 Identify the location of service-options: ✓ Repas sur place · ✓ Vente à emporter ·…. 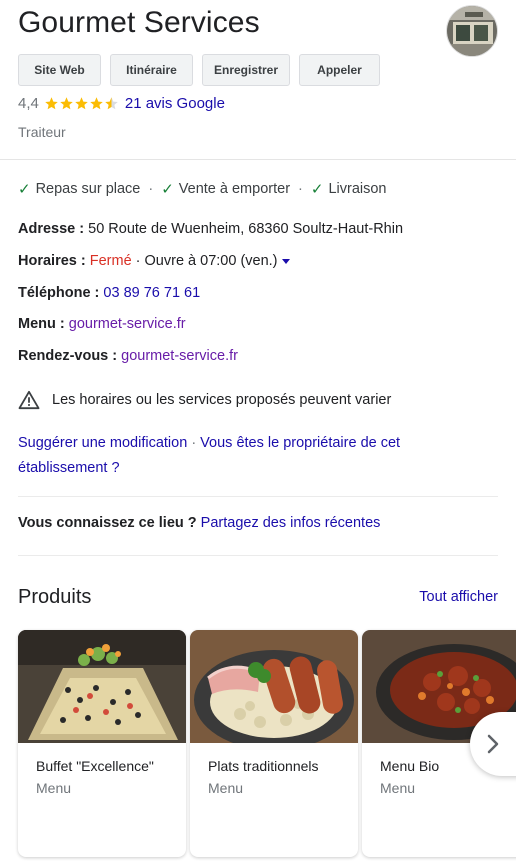
(202, 189).